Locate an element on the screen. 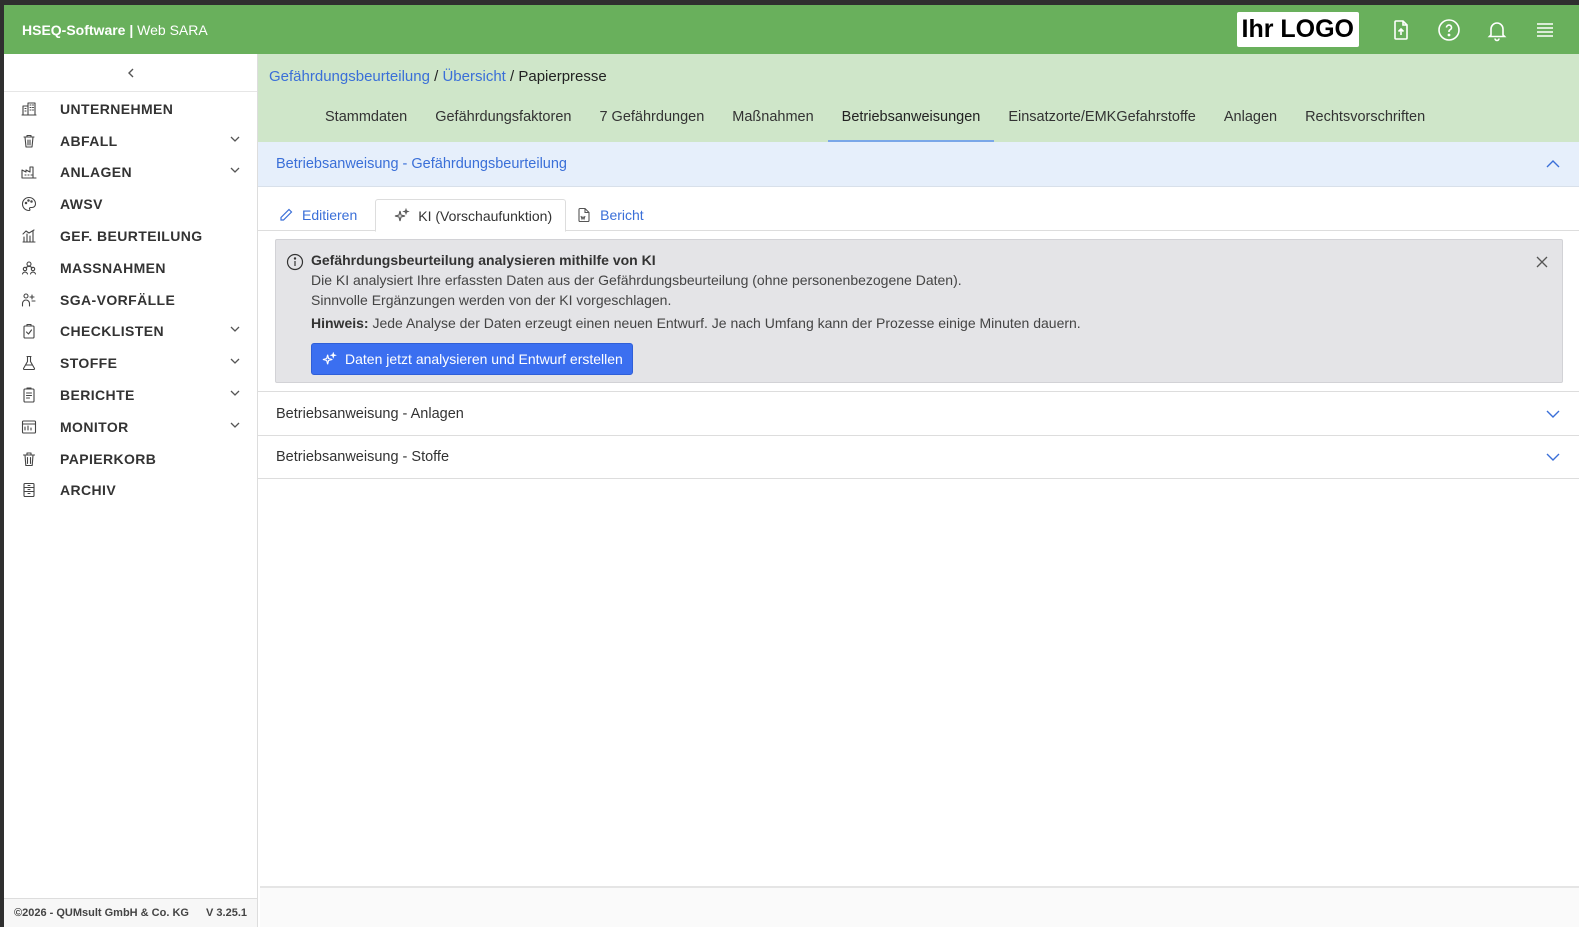 The height and width of the screenshot is (927, 1579). sidebar-footer: ©2026 - QUMsult GmbH & Co. KG V 3.25.1 is located at coordinates (130, 912).